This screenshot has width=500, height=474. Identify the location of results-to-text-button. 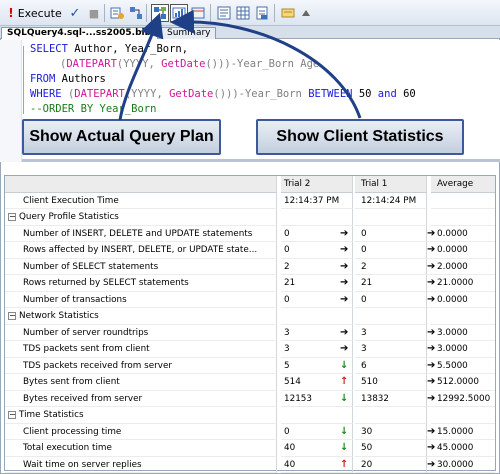
(224, 13).